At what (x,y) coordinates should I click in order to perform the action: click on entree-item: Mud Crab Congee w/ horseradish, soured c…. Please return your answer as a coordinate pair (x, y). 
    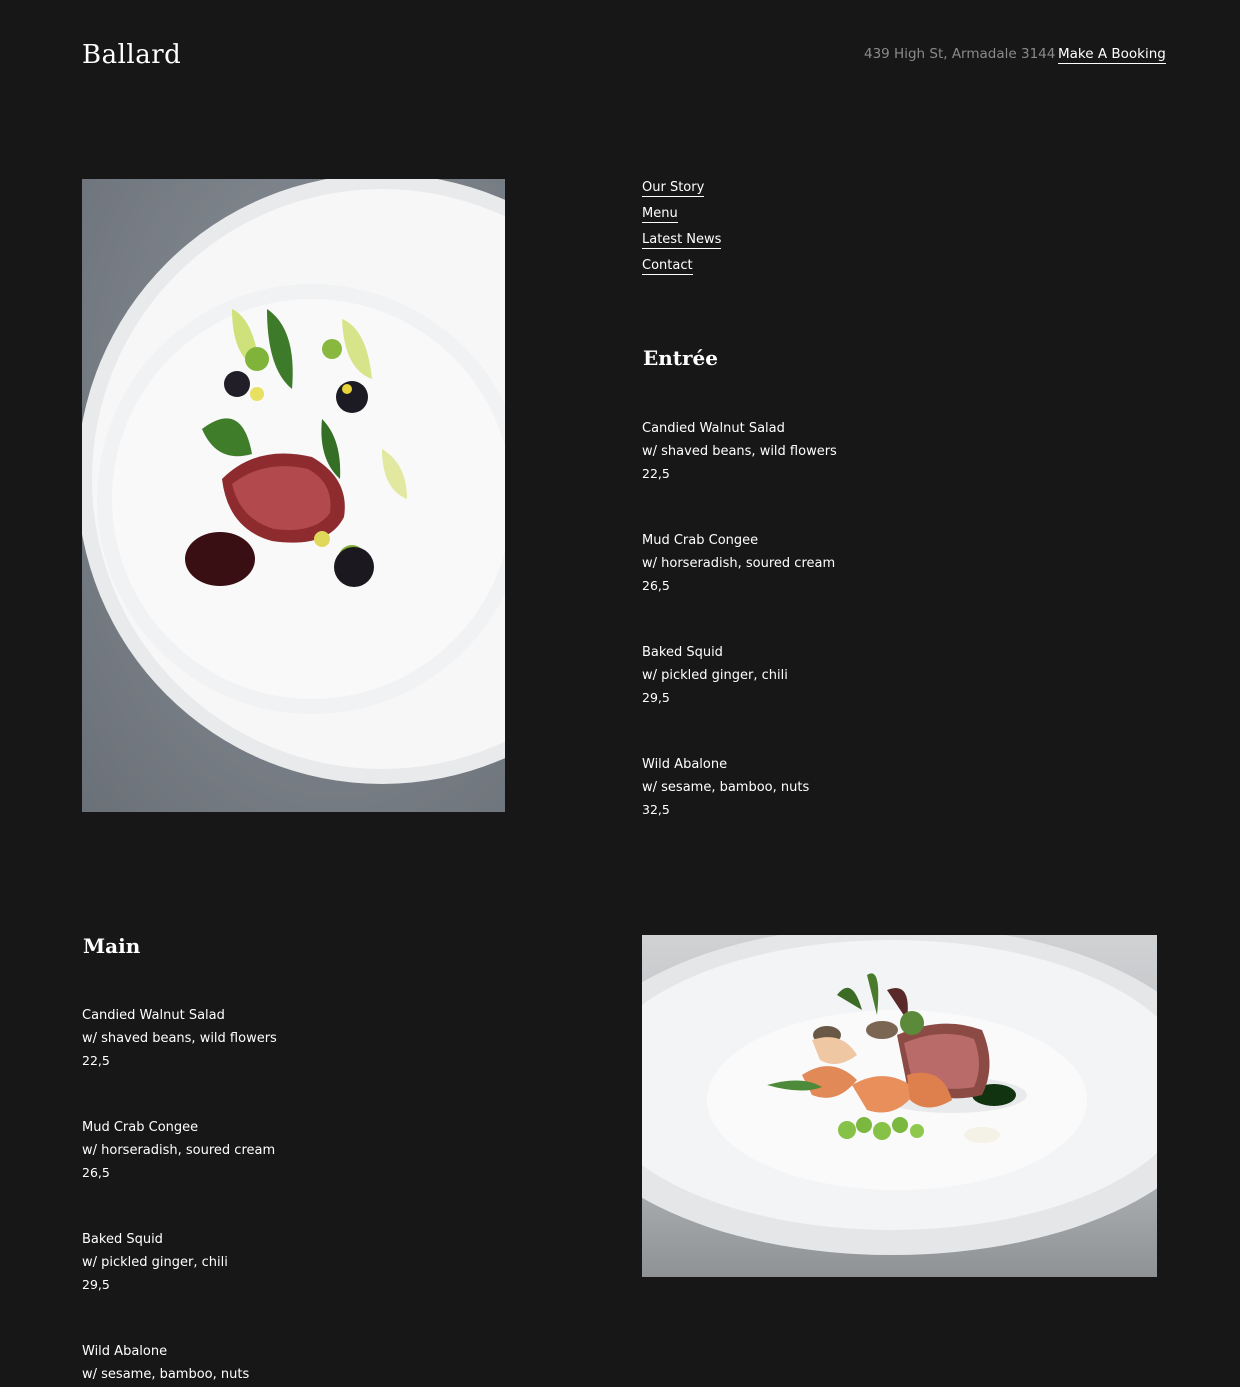
    Looking at the image, I should click on (738, 564).